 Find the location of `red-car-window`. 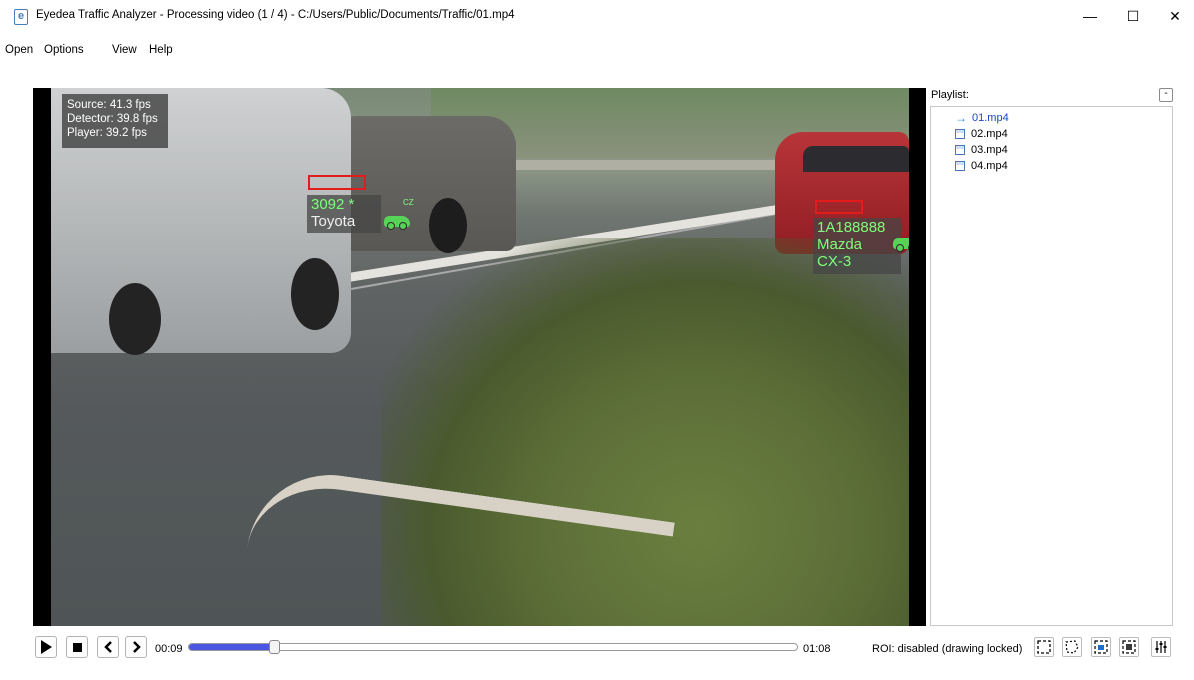

red-car-window is located at coordinates (856, 159).